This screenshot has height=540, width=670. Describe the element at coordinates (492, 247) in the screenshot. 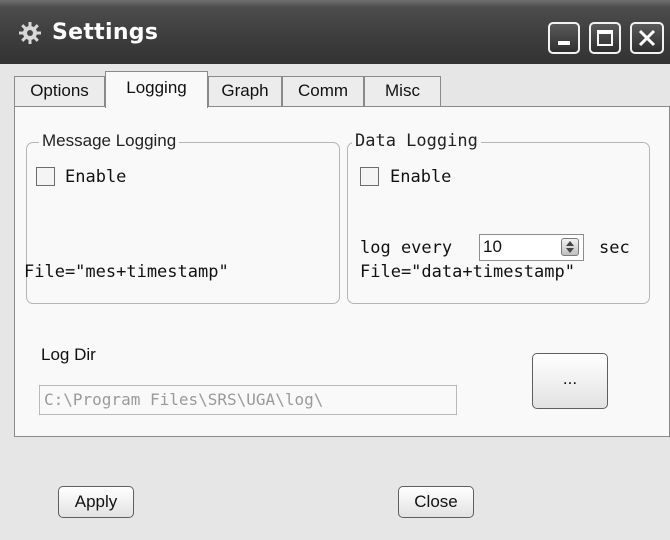

I see `log-every-value: 10` at that location.